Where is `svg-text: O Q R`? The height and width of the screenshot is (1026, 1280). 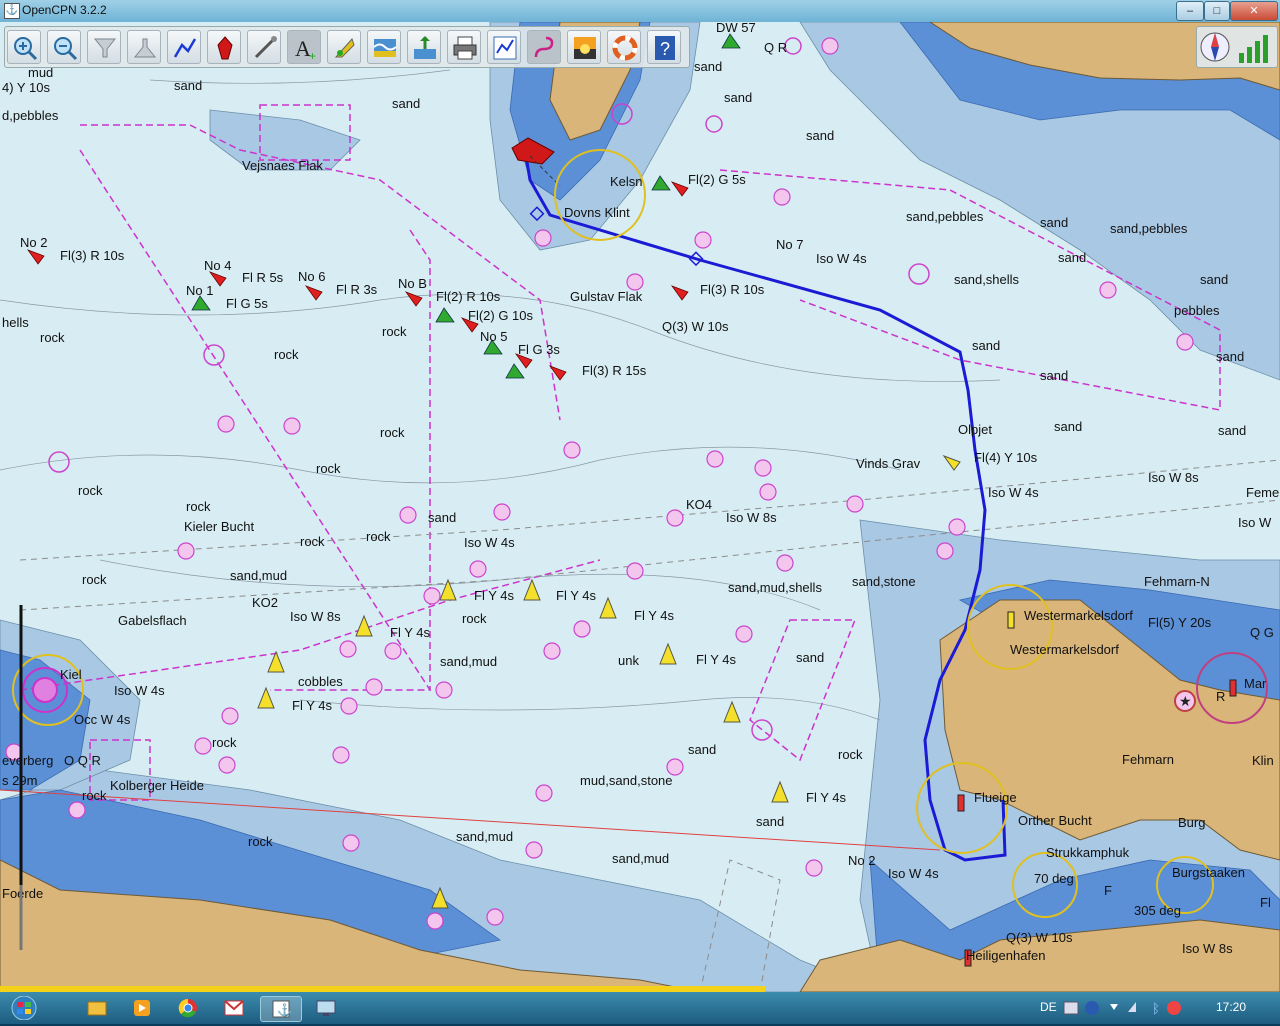
svg-text: O Q R is located at coordinates (82, 760).